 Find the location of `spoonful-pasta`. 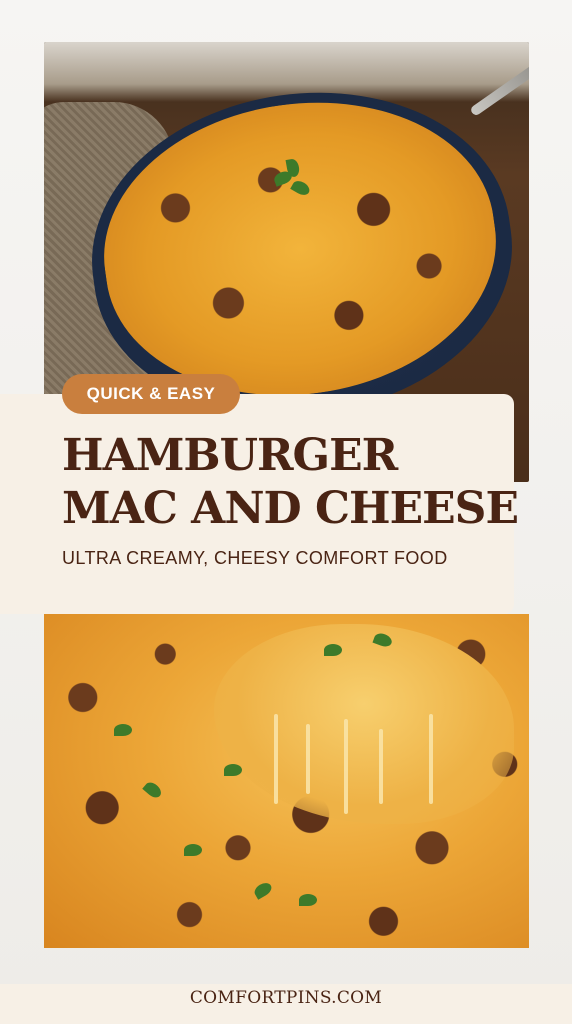

spoonful-pasta is located at coordinates (364, 724).